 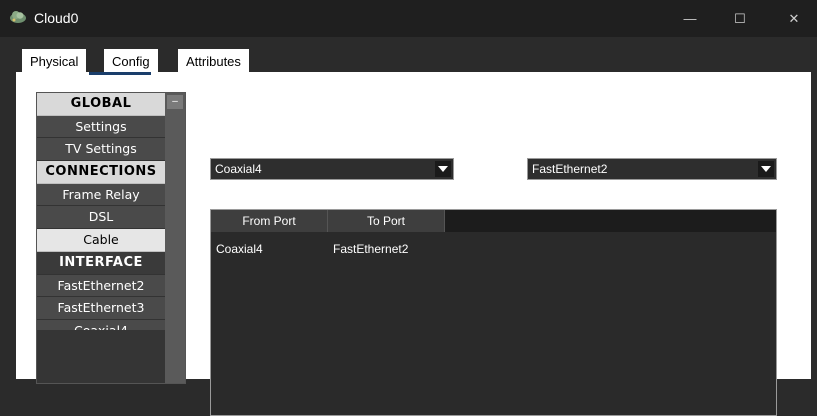 I want to click on sidebar-item-frame-relay: Frame Relay, so click(x=101, y=195).